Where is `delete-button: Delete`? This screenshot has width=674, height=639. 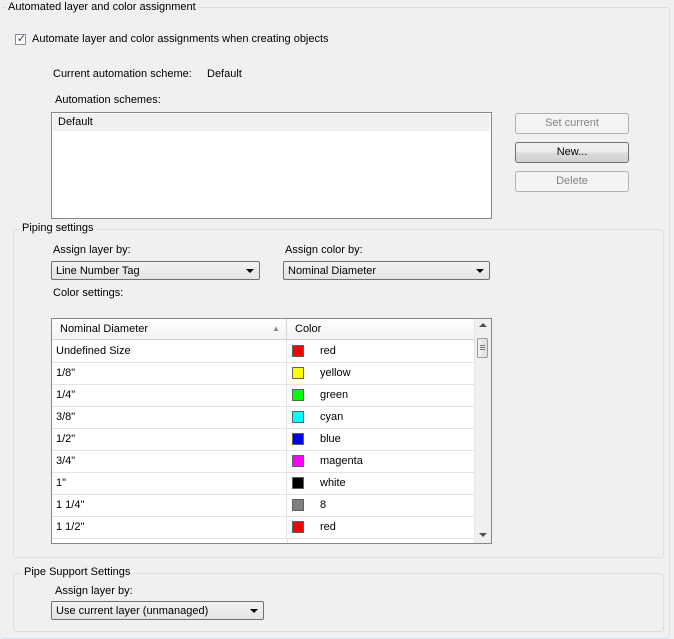 delete-button: Delete is located at coordinates (572, 181).